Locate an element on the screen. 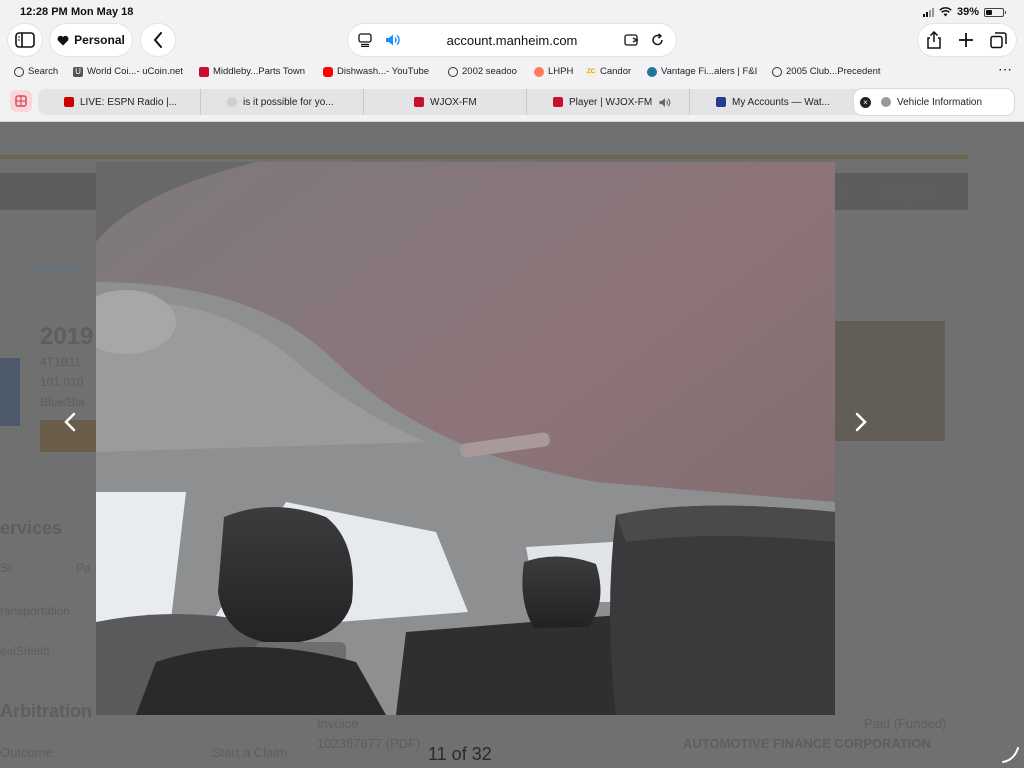 The width and height of the screenshot is (1024, 768). bookmark-vantage: Vantage Fi...alers | F&I is located at coordinates (702, 71).